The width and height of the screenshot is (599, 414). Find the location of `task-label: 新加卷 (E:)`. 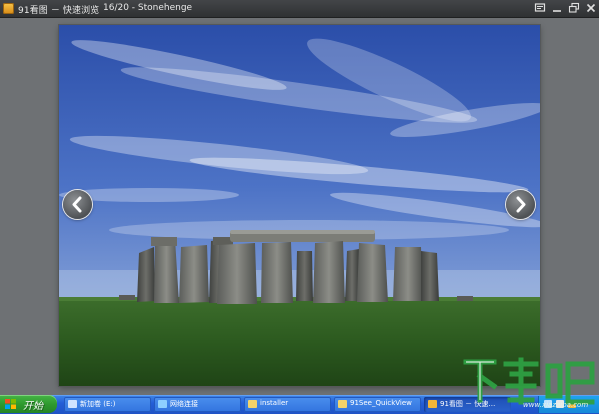

task-label: 新加卷 (E:) is located at coordinates (98, 404).